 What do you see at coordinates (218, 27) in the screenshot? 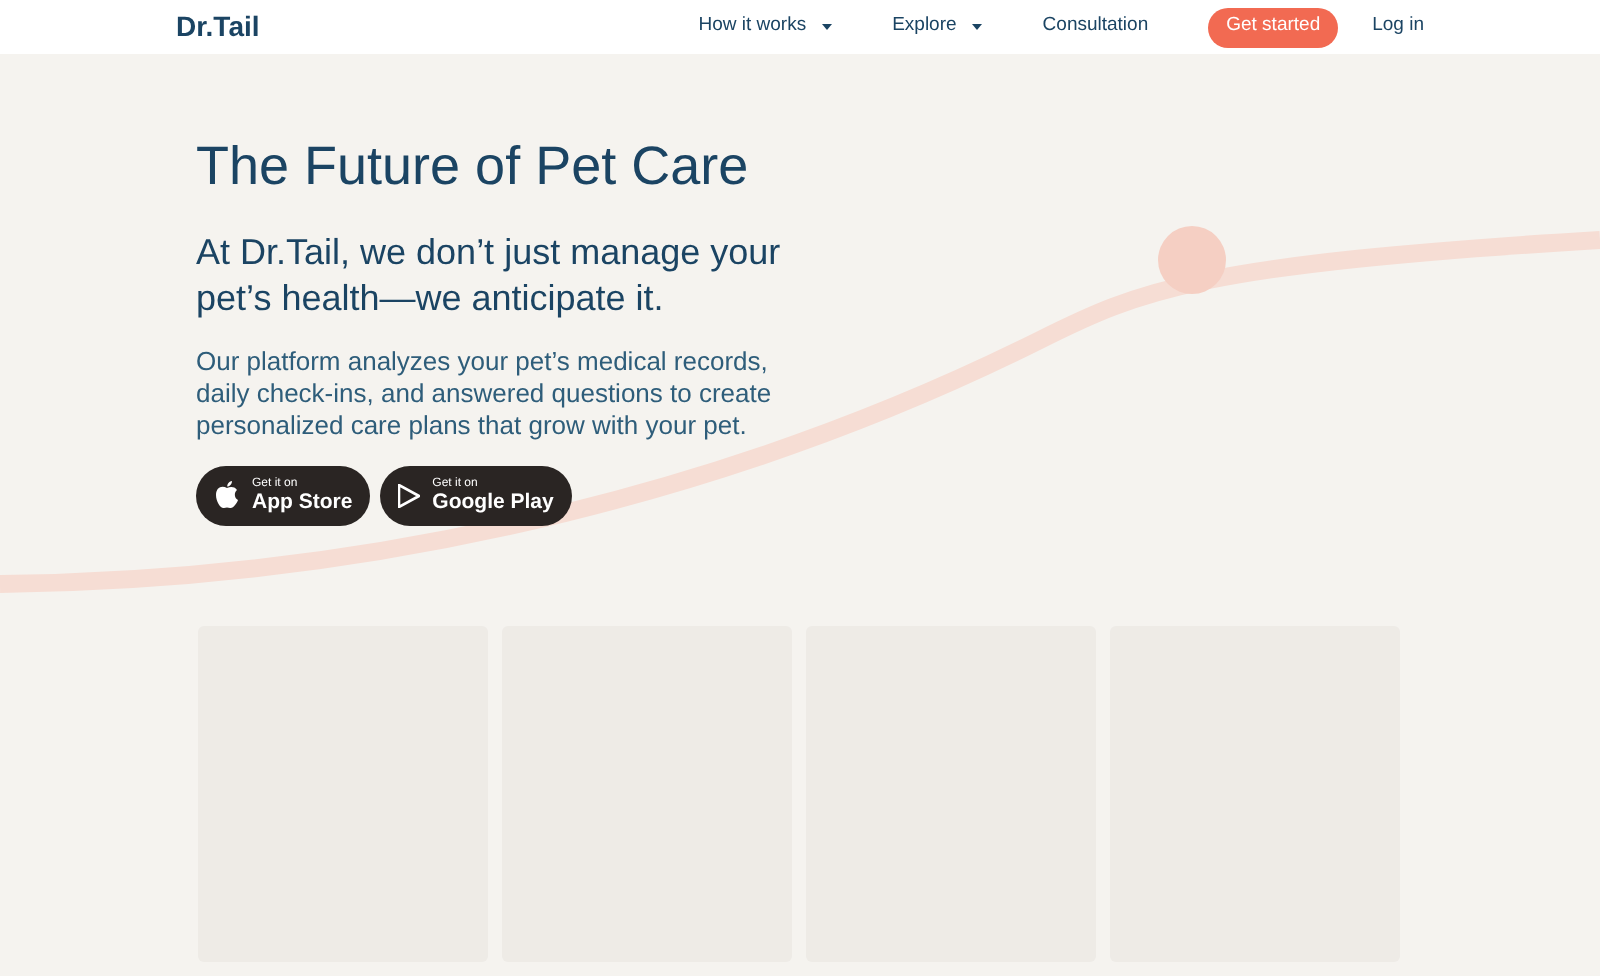
I see `logo: Dr.Tail` at bounding box center [218, 27].